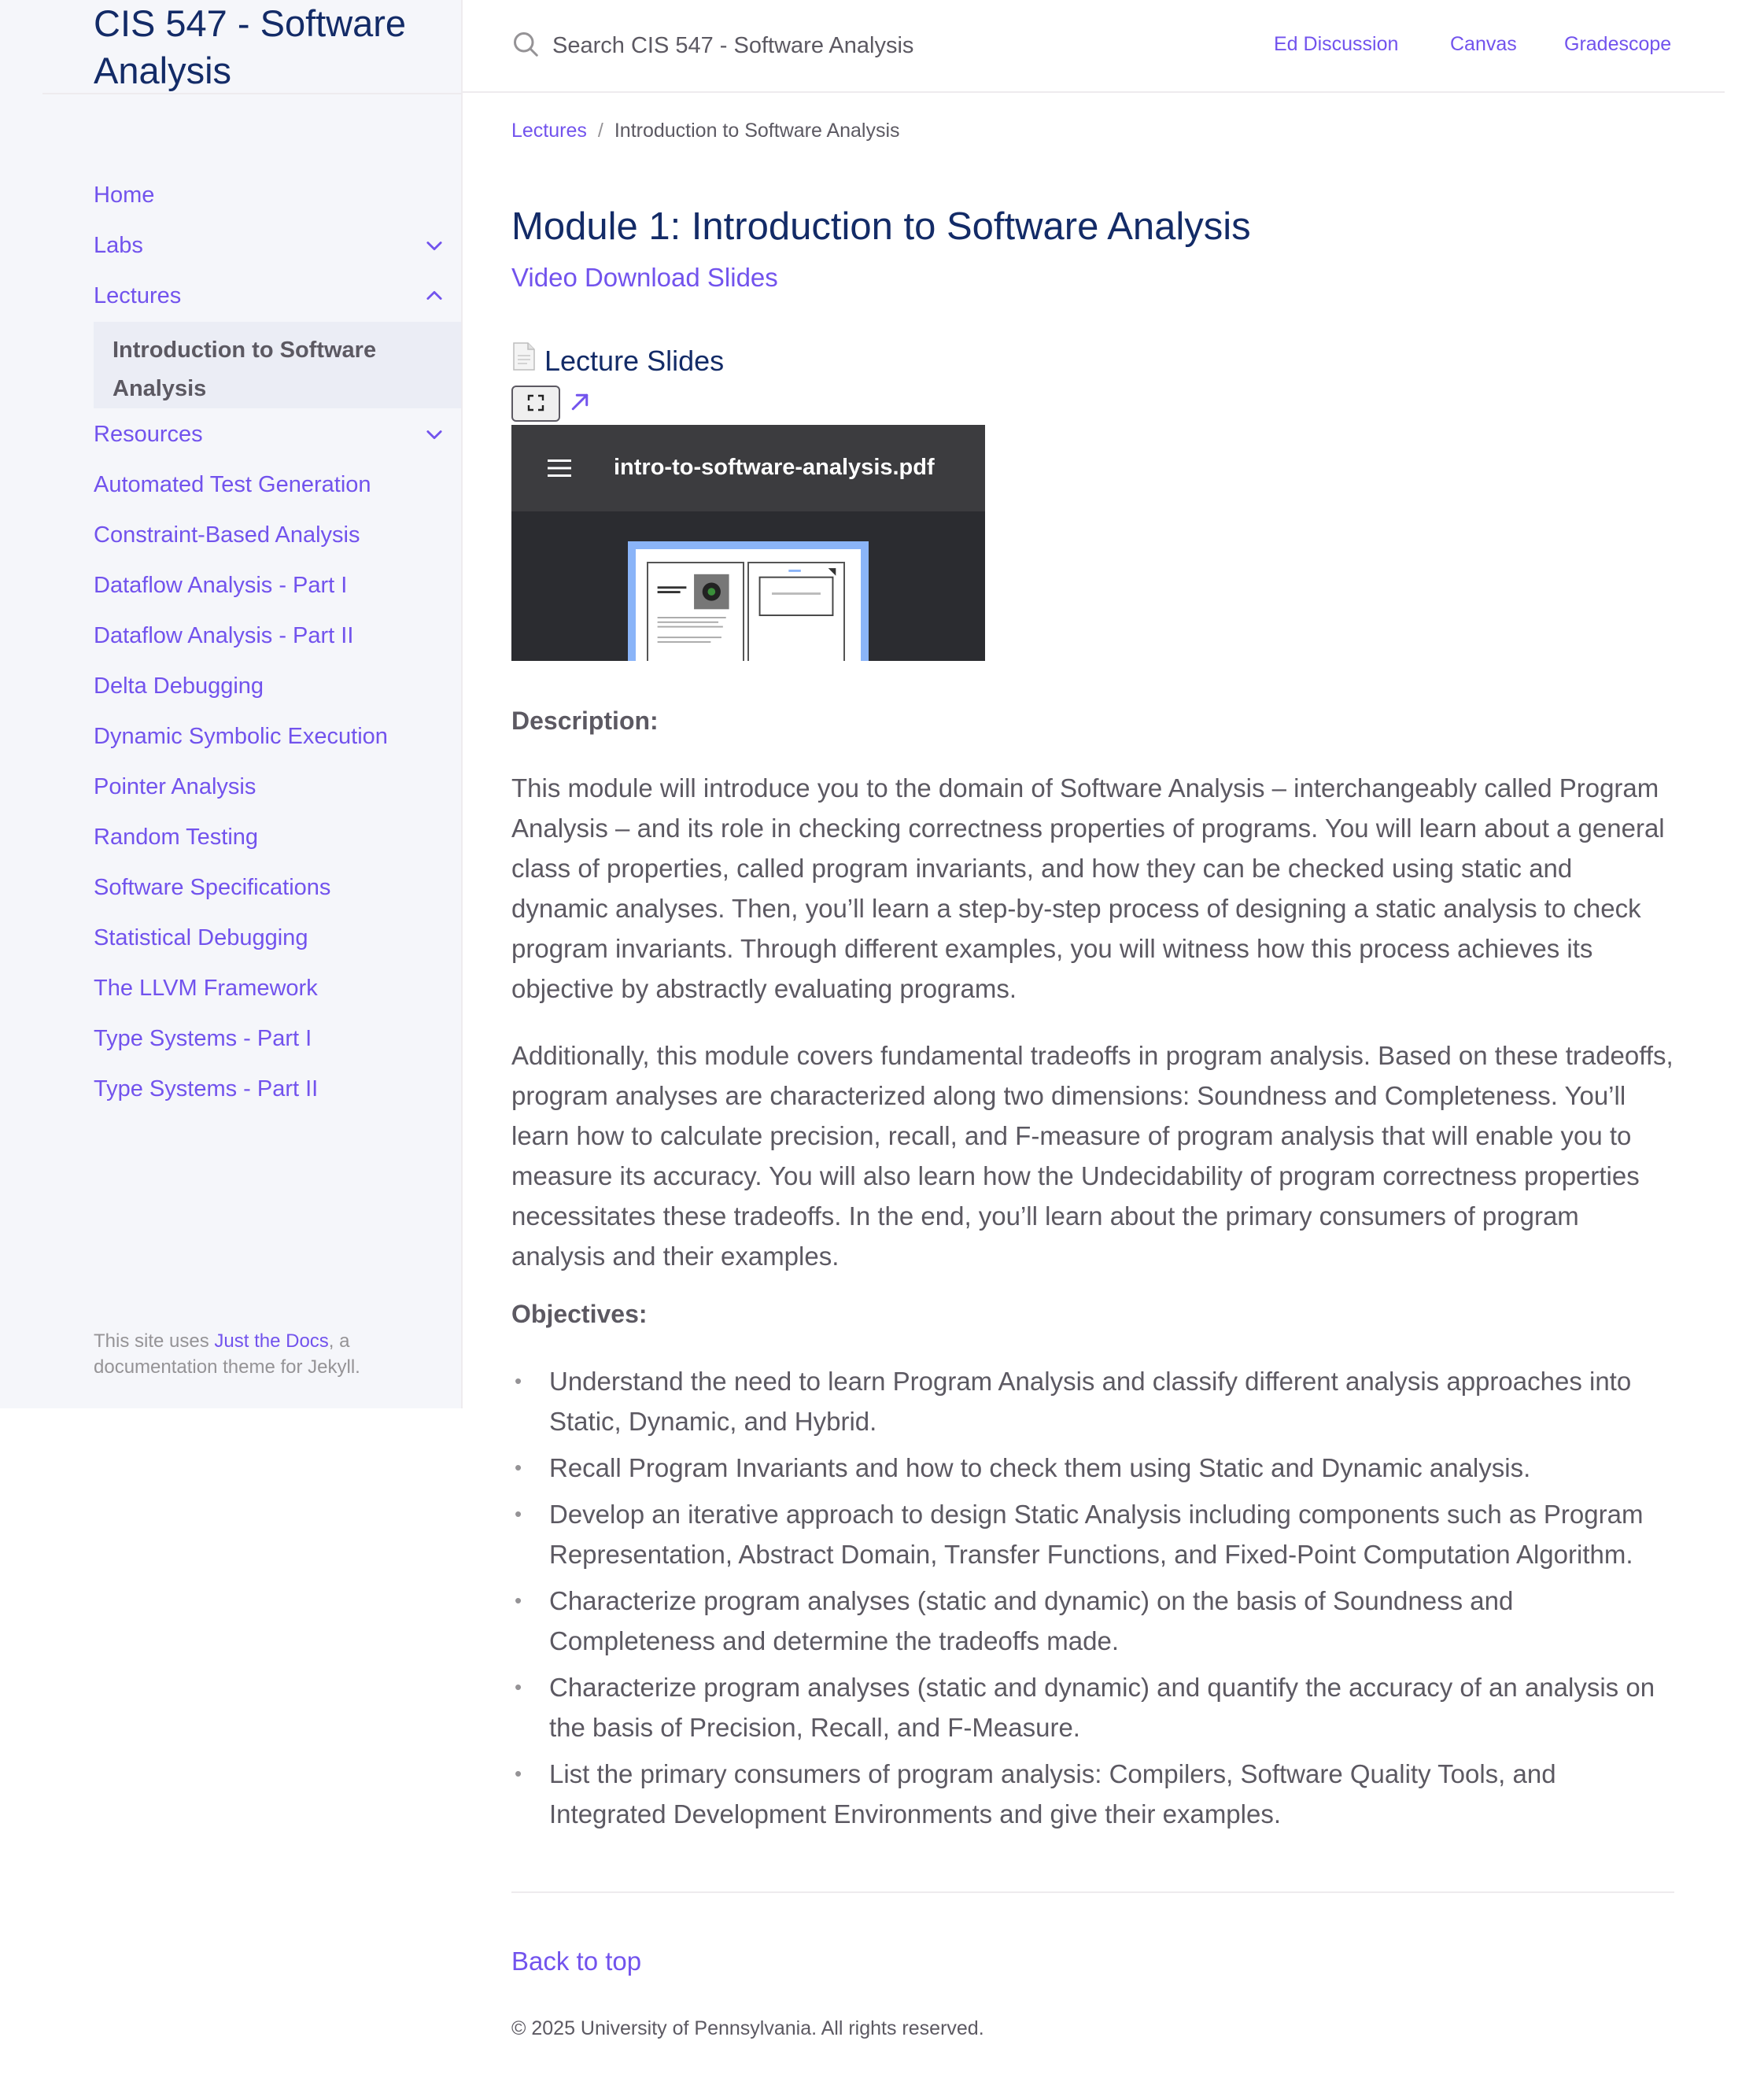 This screenshot has height=2085, width=1764. What do you see at coordinates (525, 46) in the screenshot?
I see `search-icon` at bounding box center [525, 46].